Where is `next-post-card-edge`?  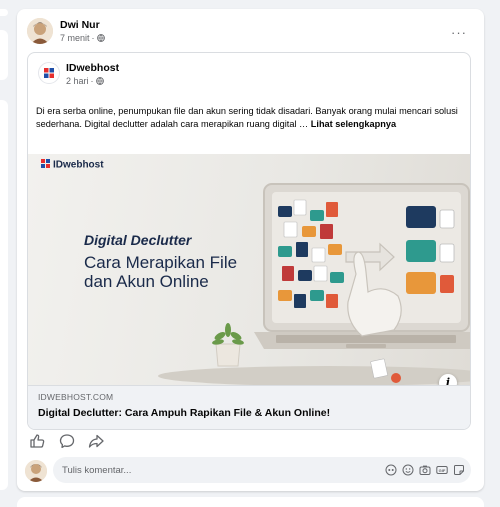 next-post-card-edge is located at coordinates (250, 502).